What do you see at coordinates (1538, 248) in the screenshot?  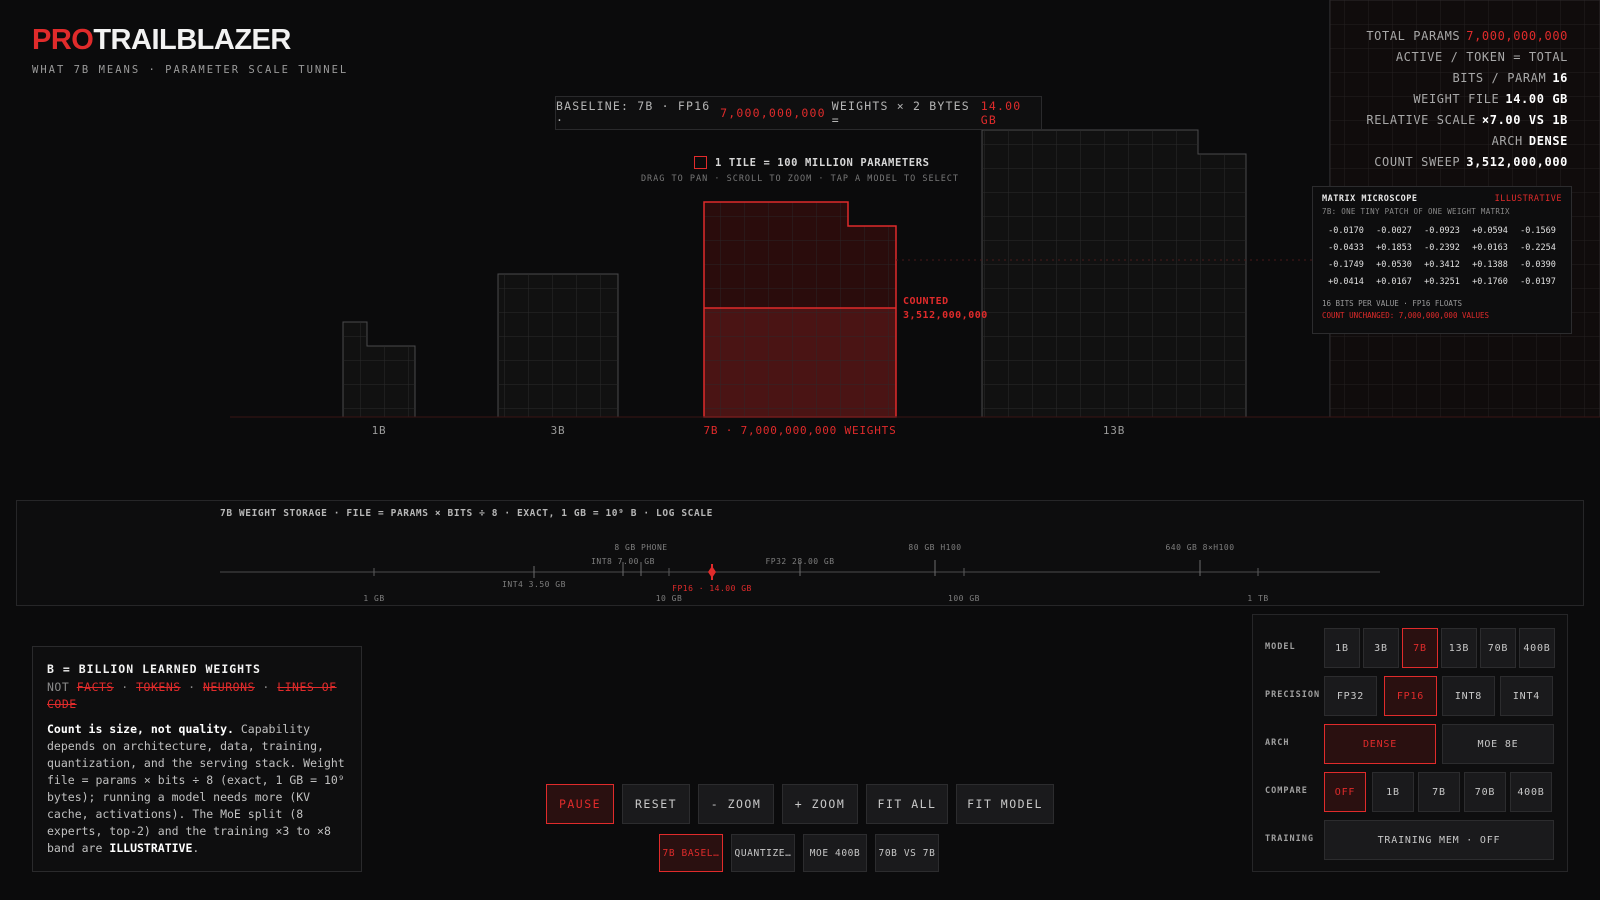 I see `weight-value: -0.2254` at bounding box center [1538, 248].